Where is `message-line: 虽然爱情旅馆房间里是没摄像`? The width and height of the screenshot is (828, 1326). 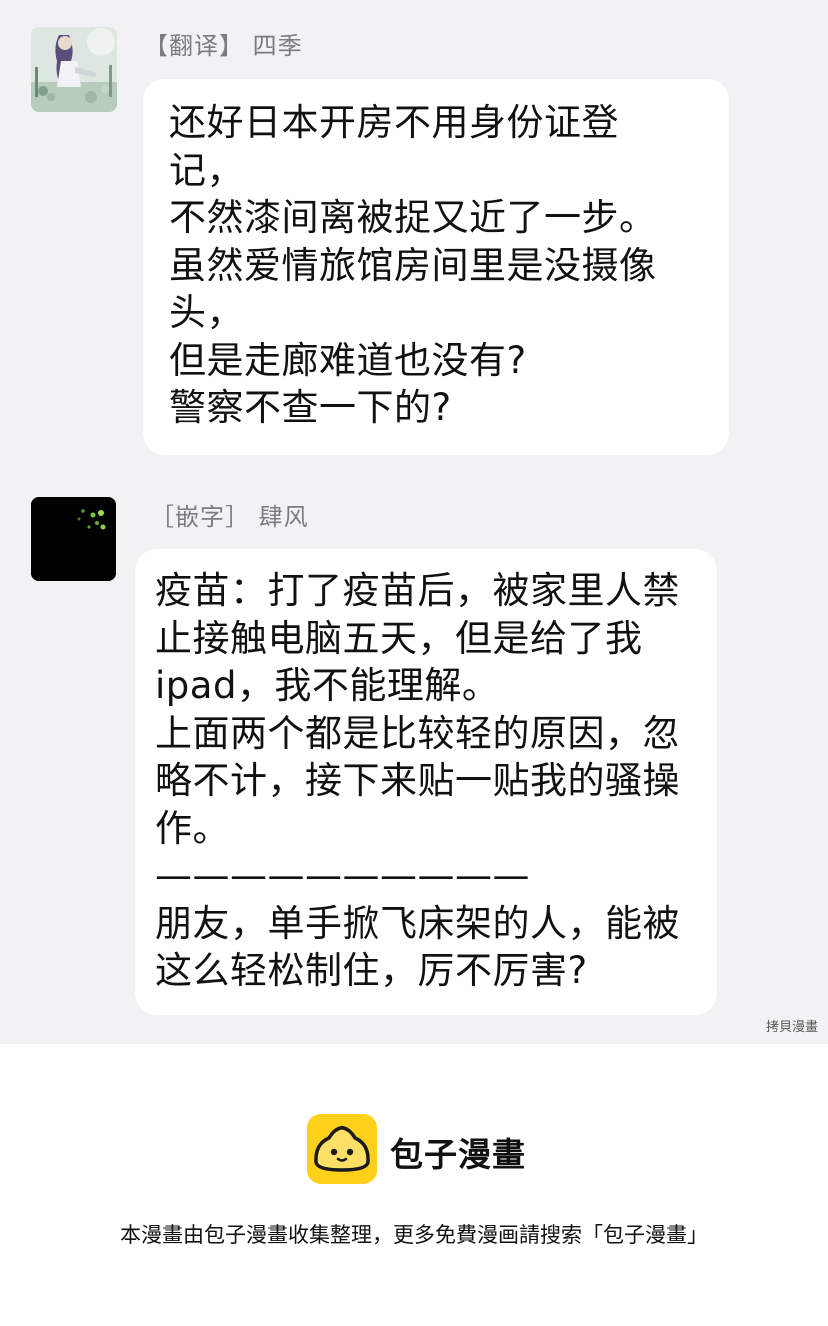 message-line: 虽然爱情旅馆房间里是没摄像 is located at coordinates (413, 265).